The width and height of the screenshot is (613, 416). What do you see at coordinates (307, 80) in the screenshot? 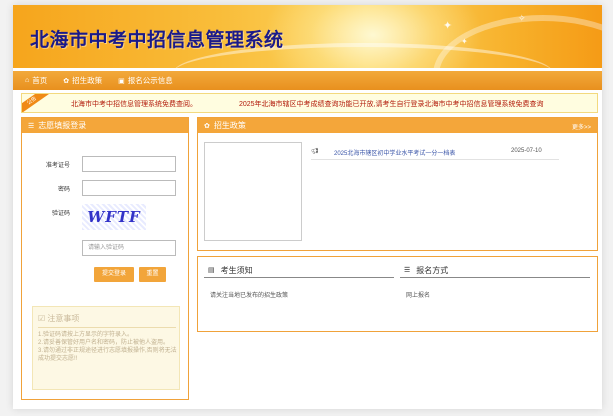
I see `main-nav: ⌂ 首页 ✿ 招生政策 ▣ 报名公示信息` at bounding box center [307, 80].